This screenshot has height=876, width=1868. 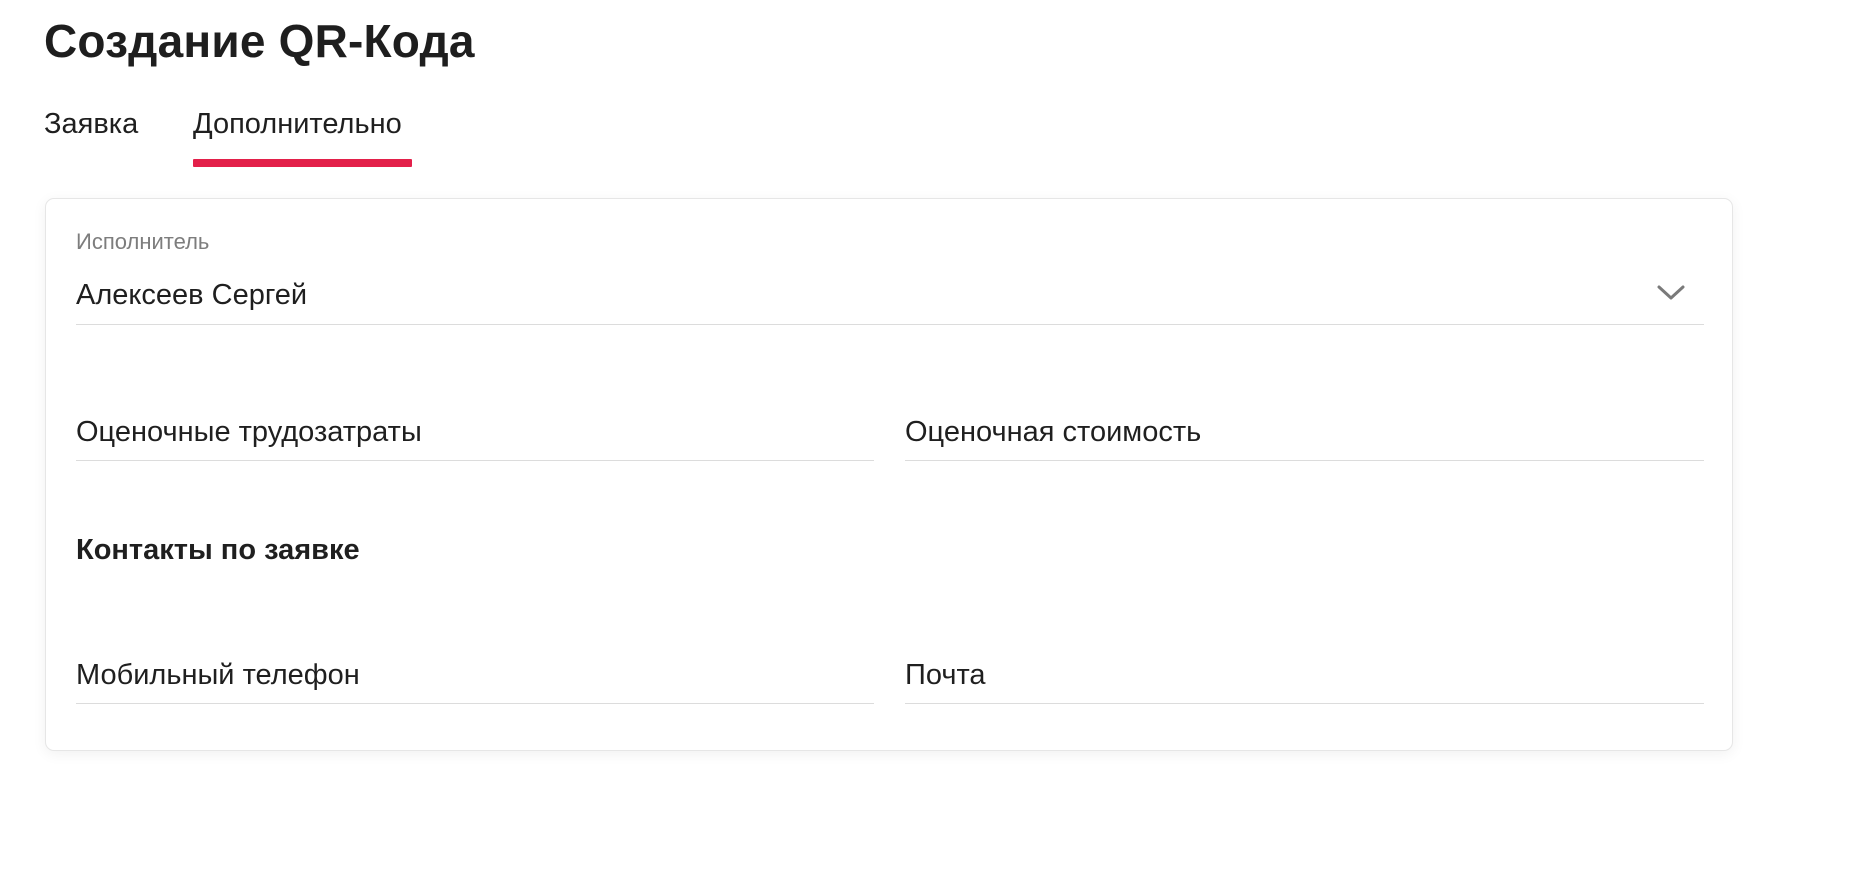 What do you see at coordinates (1053, 432) in the screenshot?
I see `estimated-cost-placeholder: Оценочная стоимость` at bounding box center [1053, 432].